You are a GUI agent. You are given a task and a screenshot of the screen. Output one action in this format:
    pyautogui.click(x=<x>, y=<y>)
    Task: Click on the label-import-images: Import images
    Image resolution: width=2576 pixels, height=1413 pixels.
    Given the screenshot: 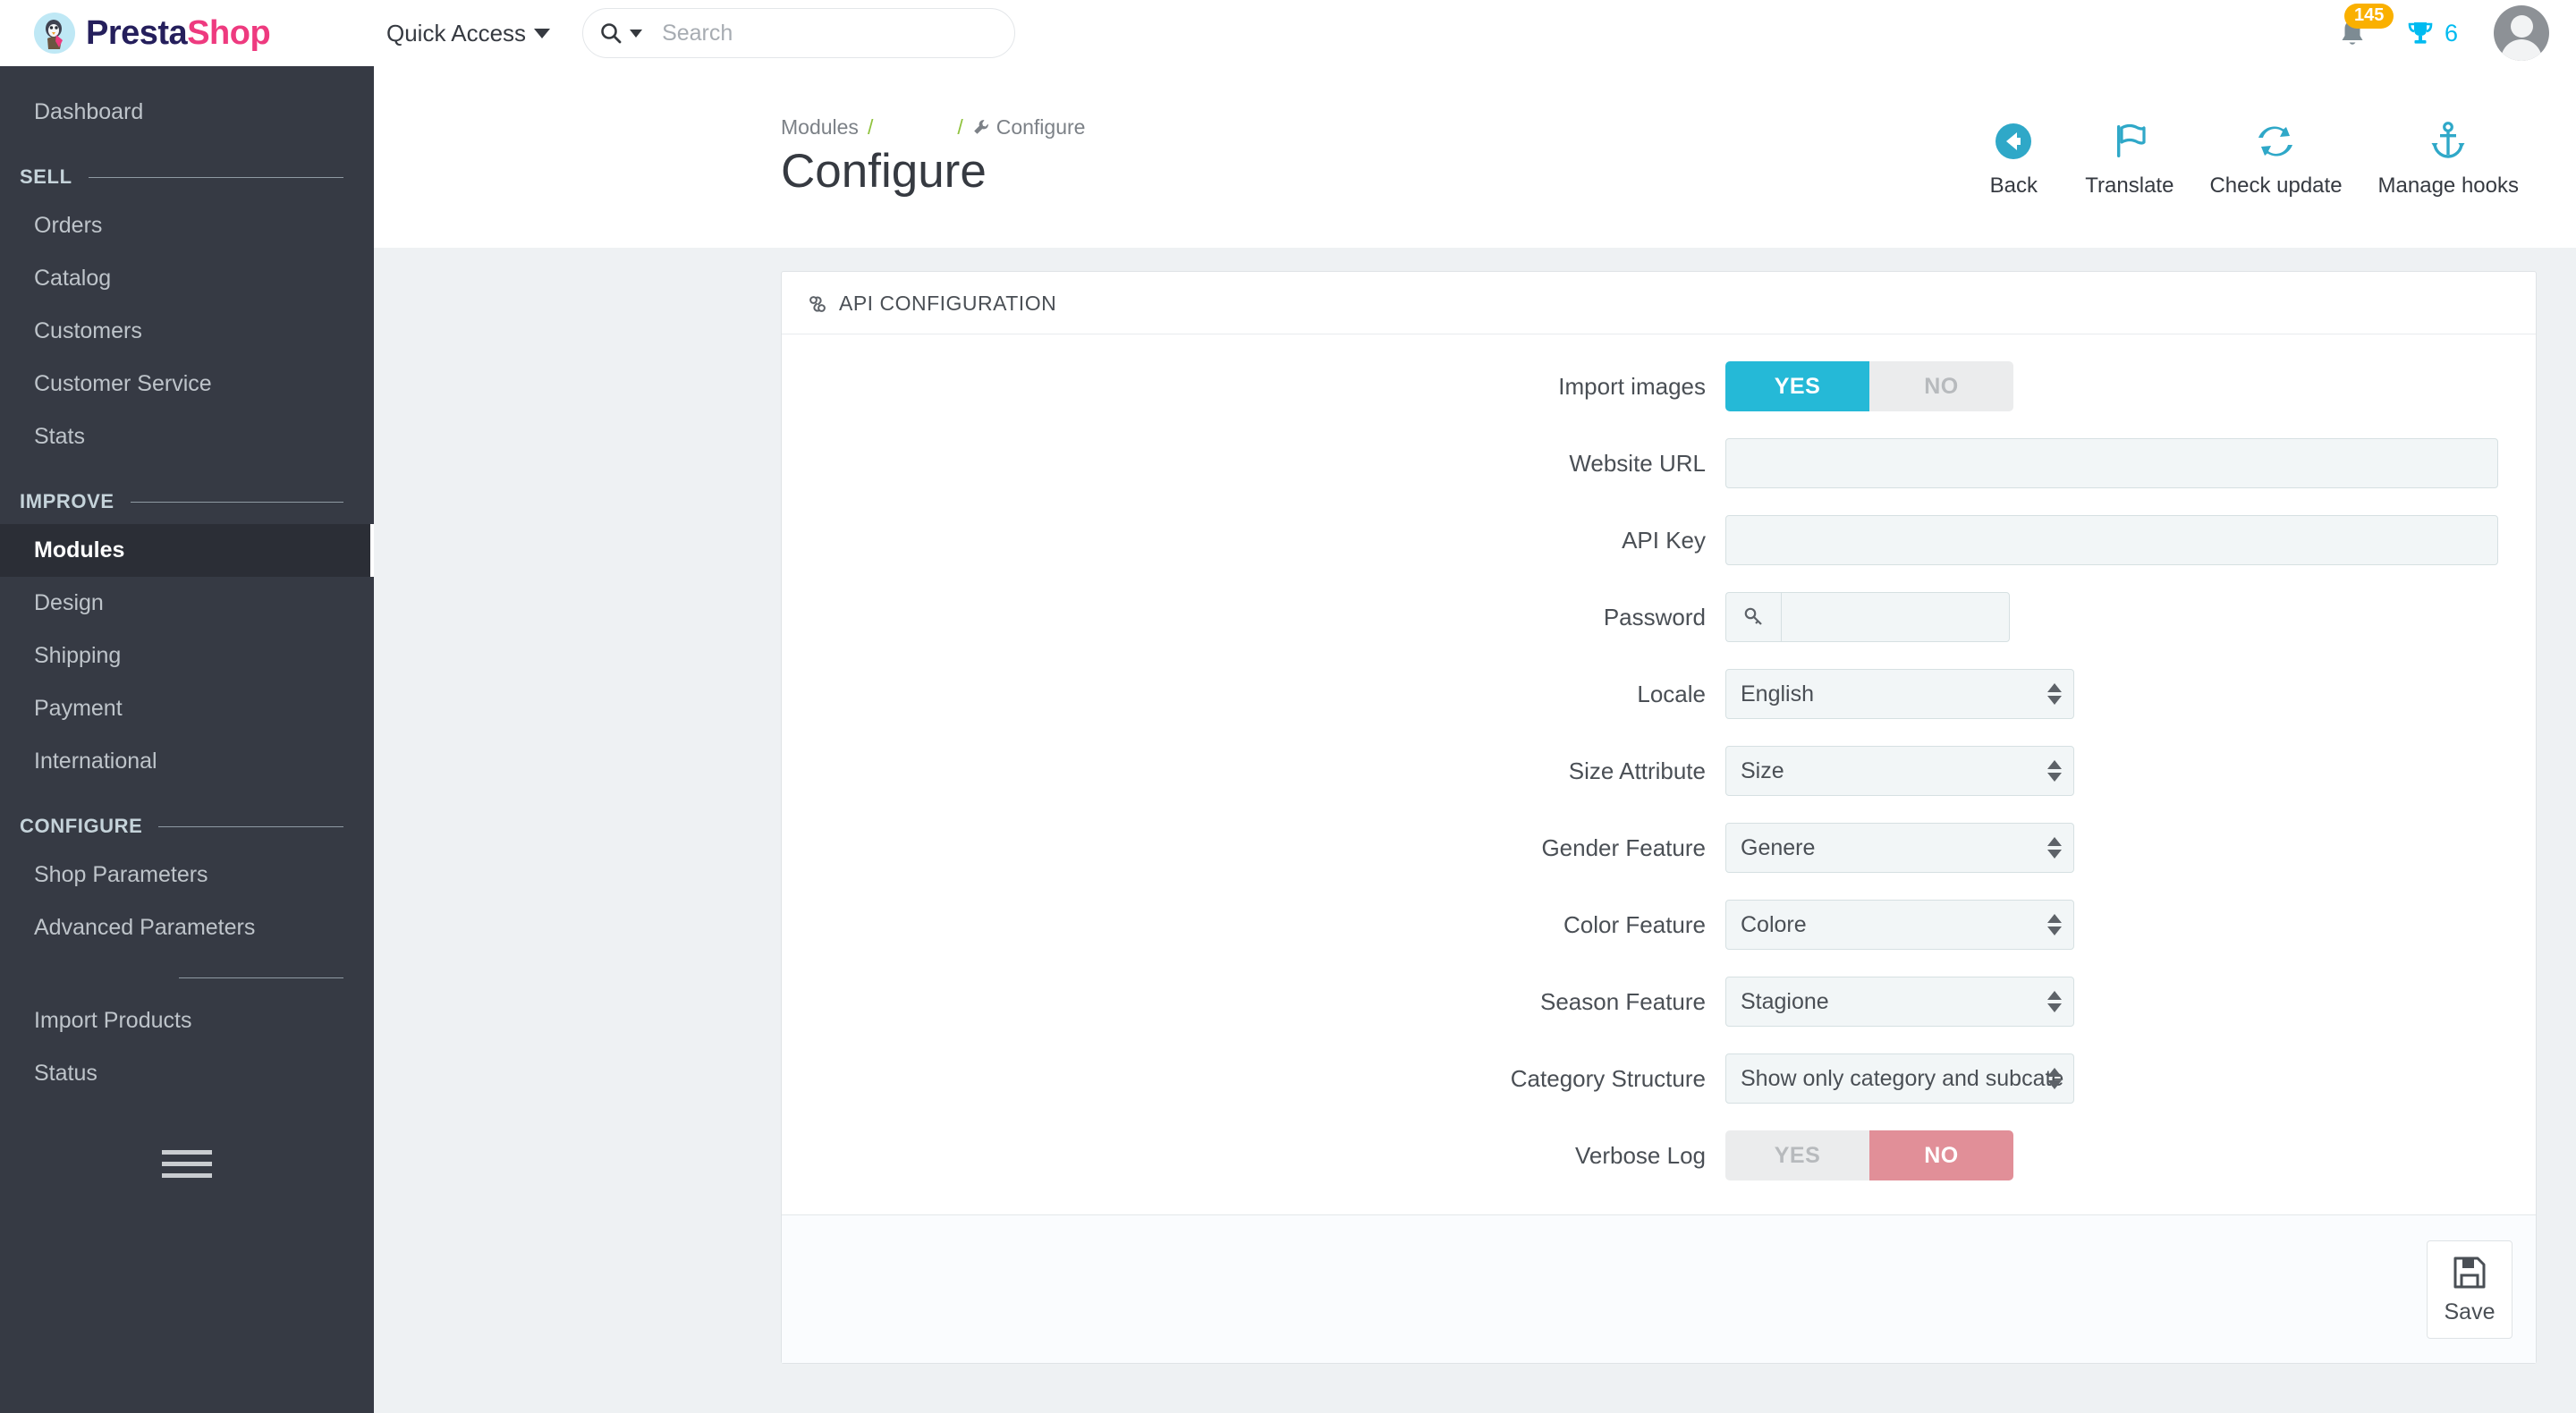 What is the action you would take?
    pyautogui.click(x=1632, y=386)
    